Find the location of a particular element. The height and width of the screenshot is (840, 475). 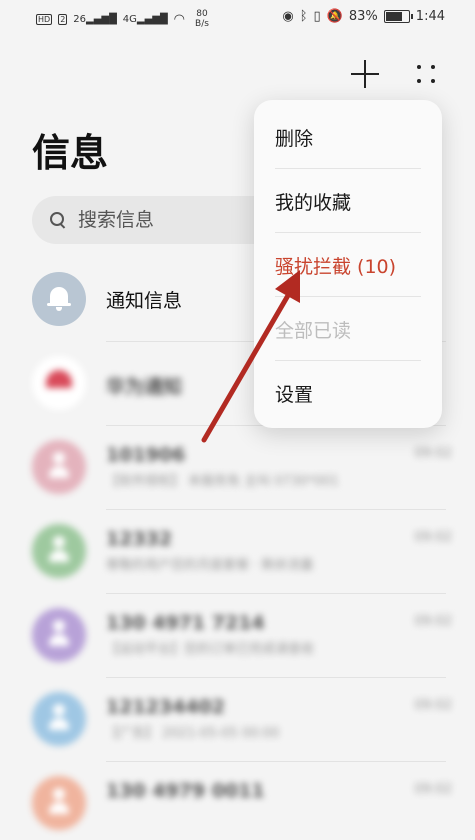

menu-item-settings: 设置 is located at coordinates (348, 393).